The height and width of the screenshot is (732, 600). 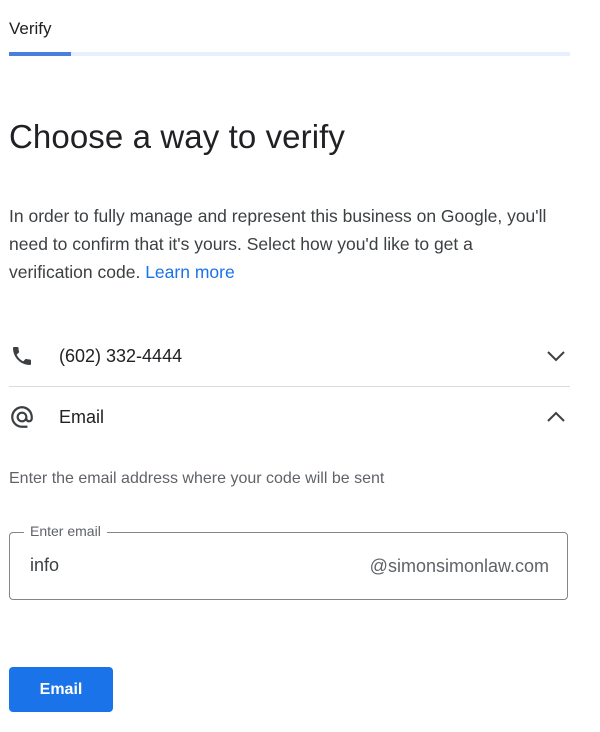 What do you see at coordinates (22, 356) in the screenshot?
I see `phone-icon` at bounding box center [22, 356].